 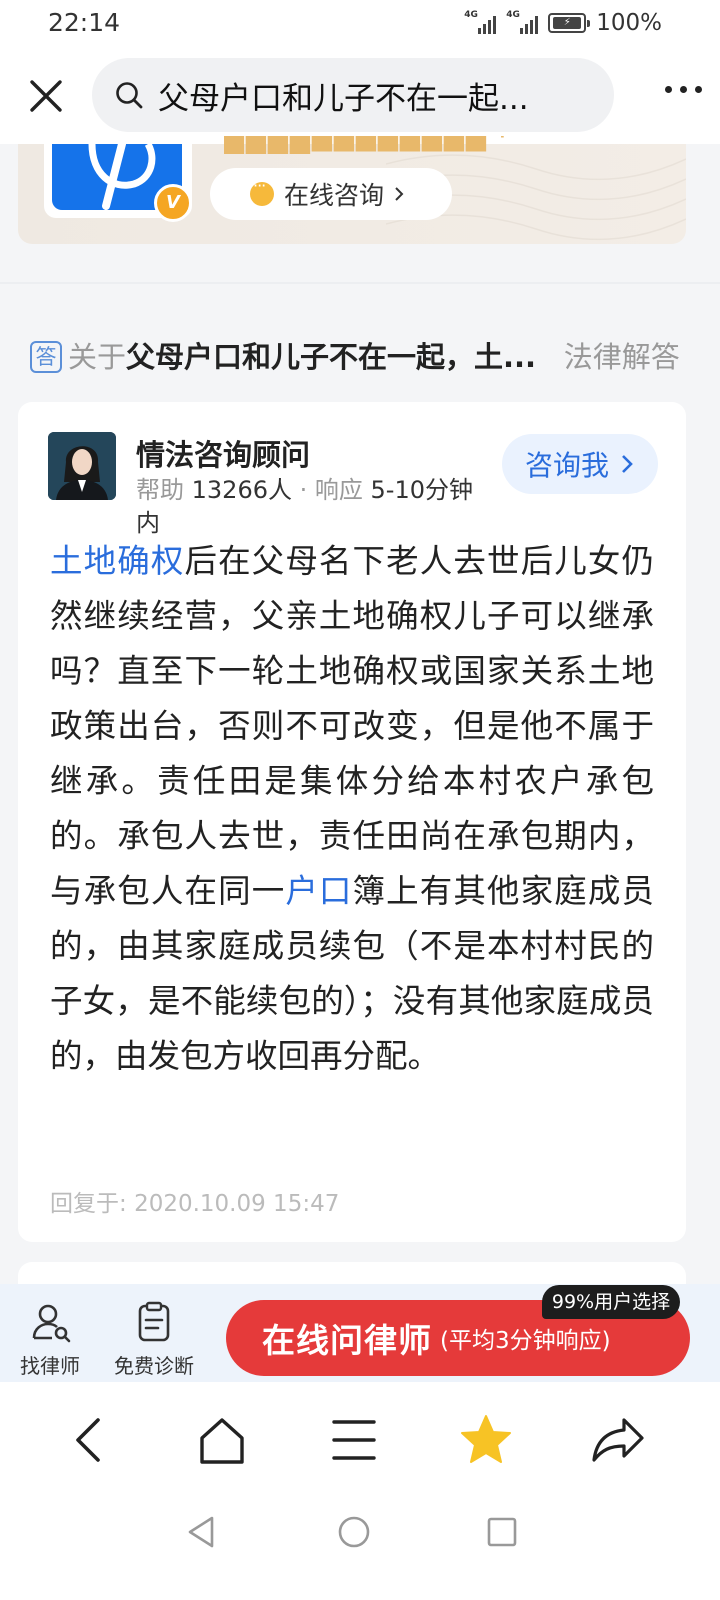 I want to click on home-button, so click(x=222, y=1440).